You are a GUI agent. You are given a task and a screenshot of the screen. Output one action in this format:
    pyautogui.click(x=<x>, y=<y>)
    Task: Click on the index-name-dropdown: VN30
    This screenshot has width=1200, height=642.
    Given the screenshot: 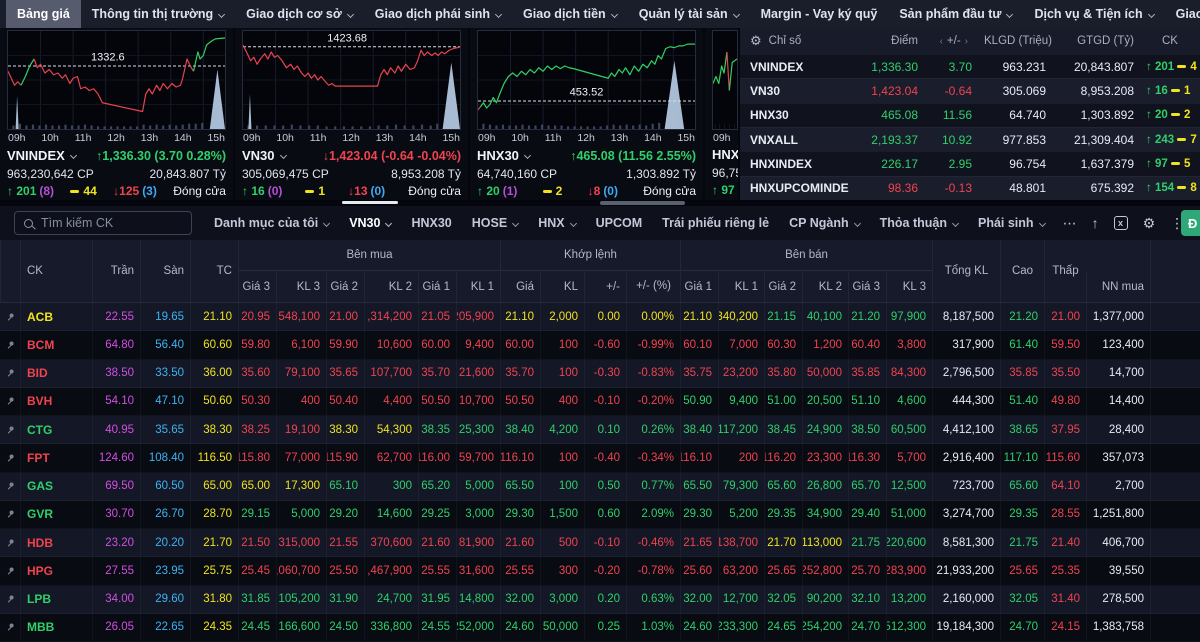 What is the action you would take?
    pyautogui.click(x=264, y=156)
    